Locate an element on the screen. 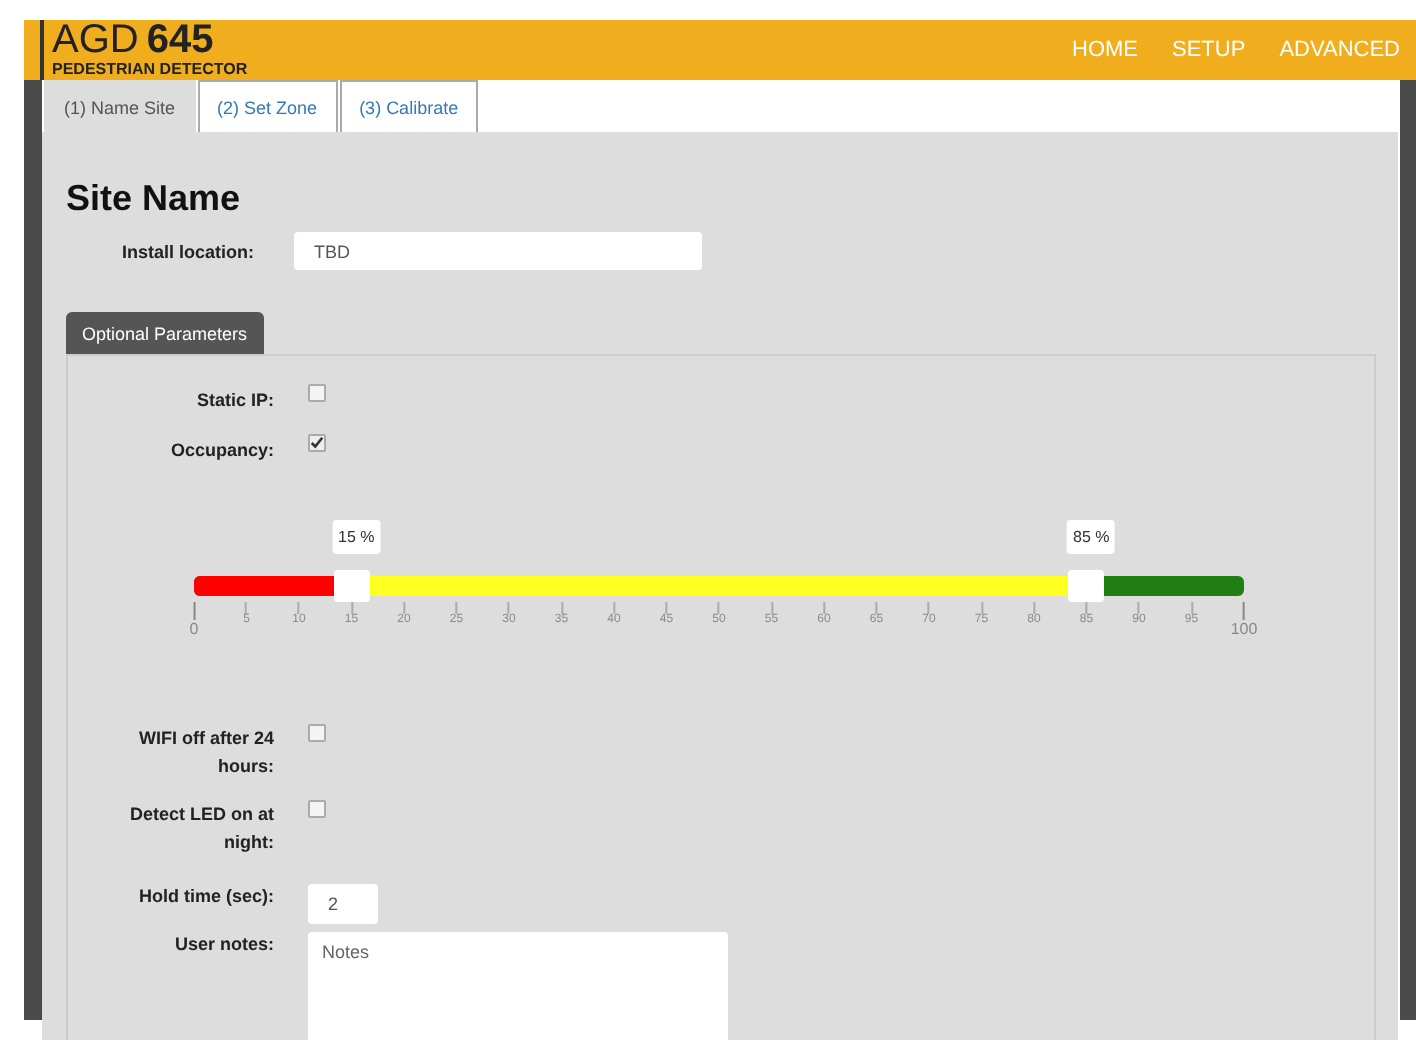  hold-time-field: 2 is located at coordinates (343, 904).